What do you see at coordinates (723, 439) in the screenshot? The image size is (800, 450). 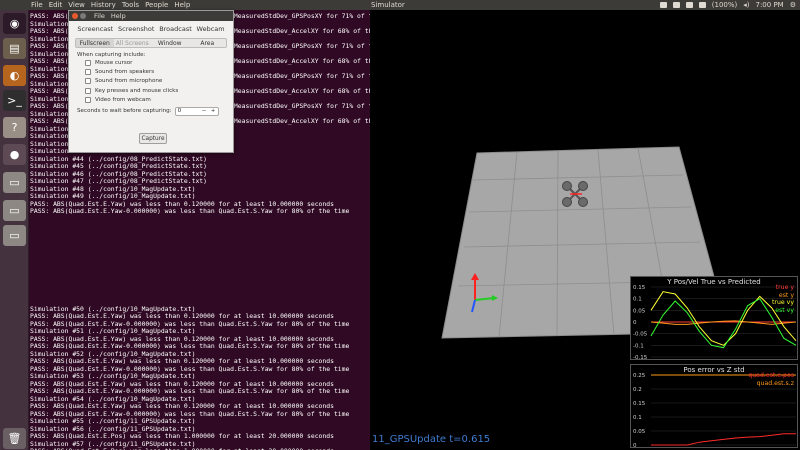 I see `series-line-quad-est-e-pos` at bounding box center [723, 439].